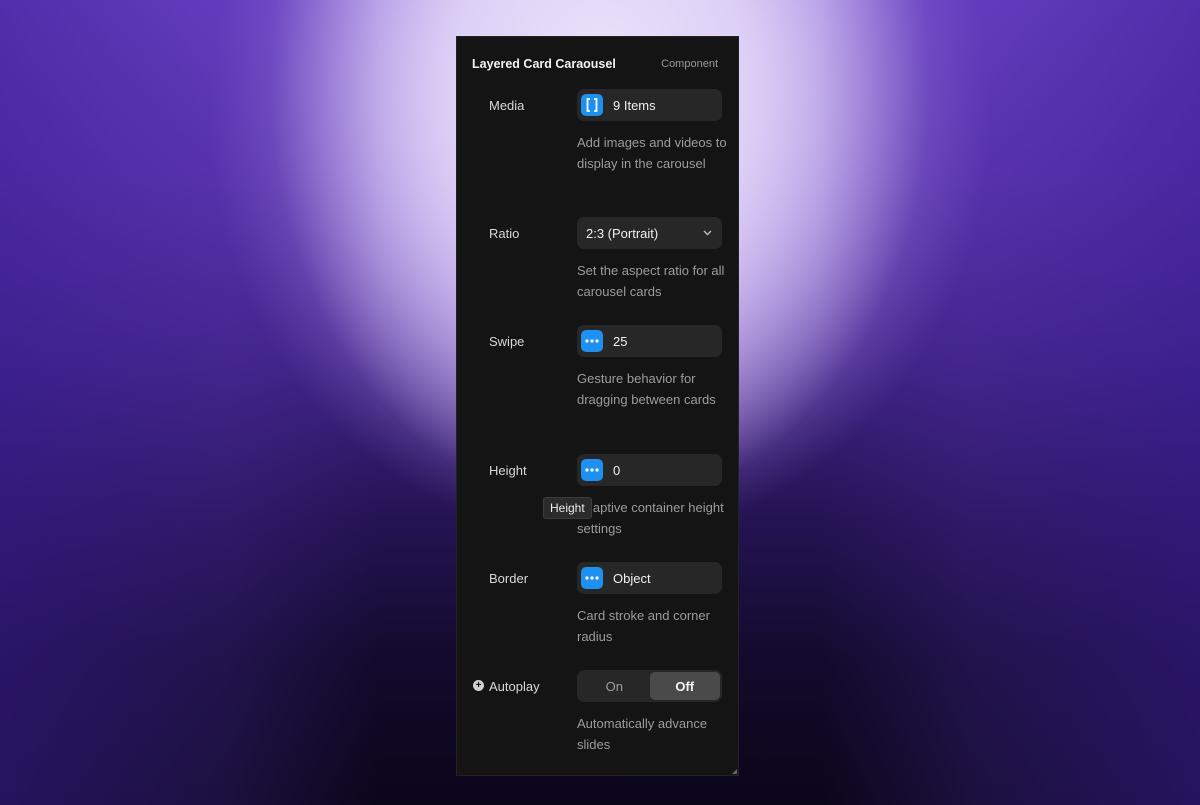 This screenshot has width=1200, height=805. I want to click on autoplay-description: Automatically advance slides, so click(642, 734).